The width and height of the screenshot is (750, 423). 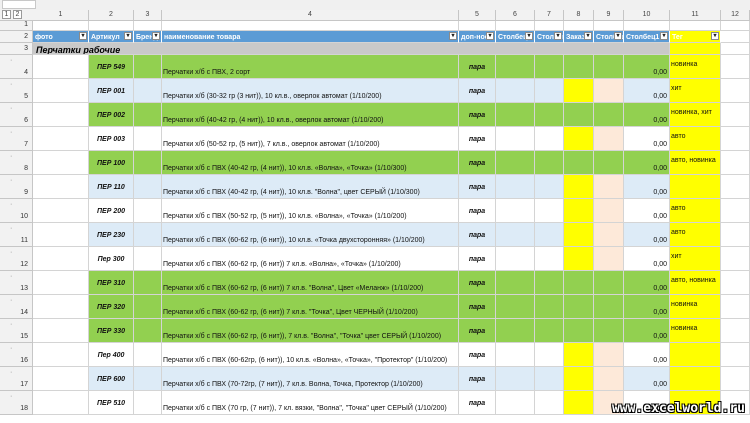 I want to click on category-label: Перчатки рабочие, so click(x=351, y=49).